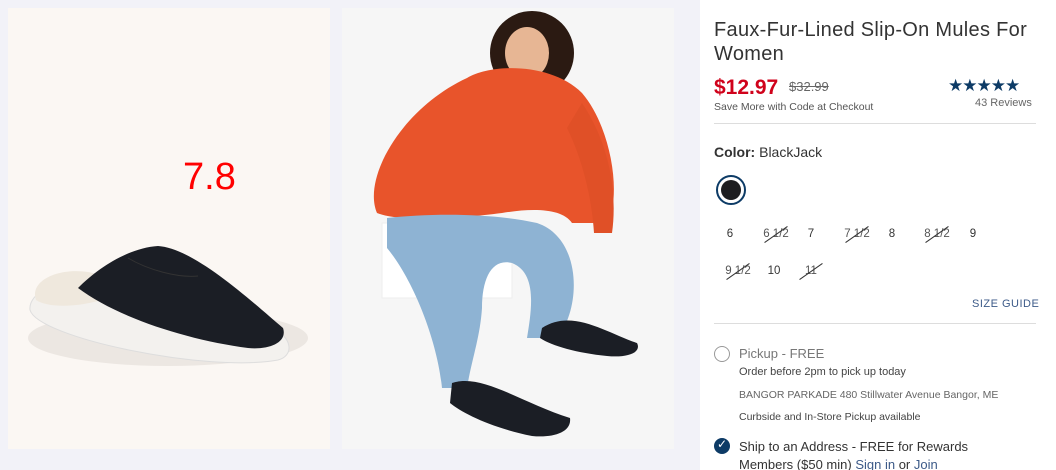  I want to click on color-value: BlackJack, so click(791, 152).